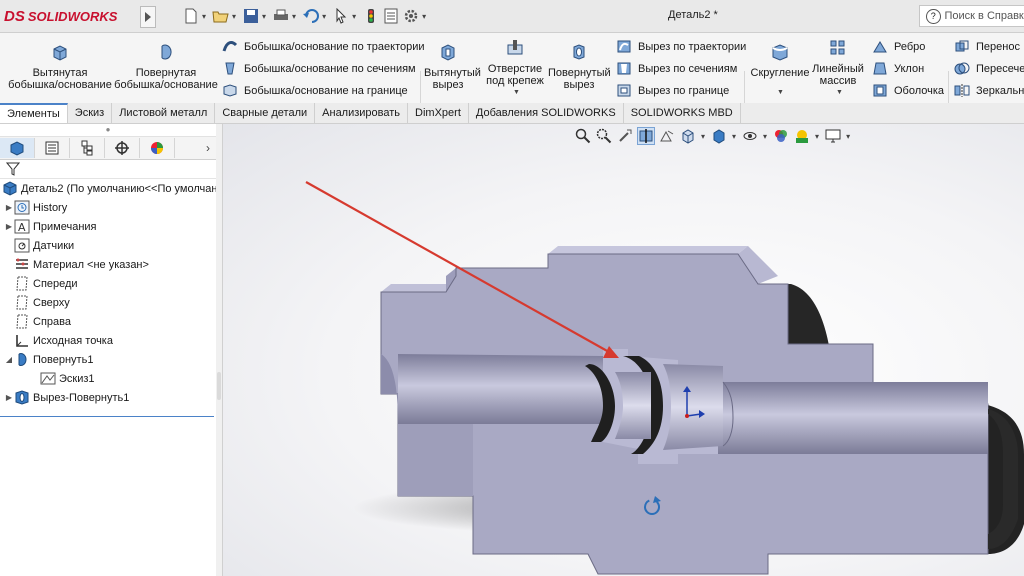 The width and height of the screenshot is (1024, 576). Describe the element at coordinates (191, 16) in the screenshot. I see `new-document-icon` at that location.